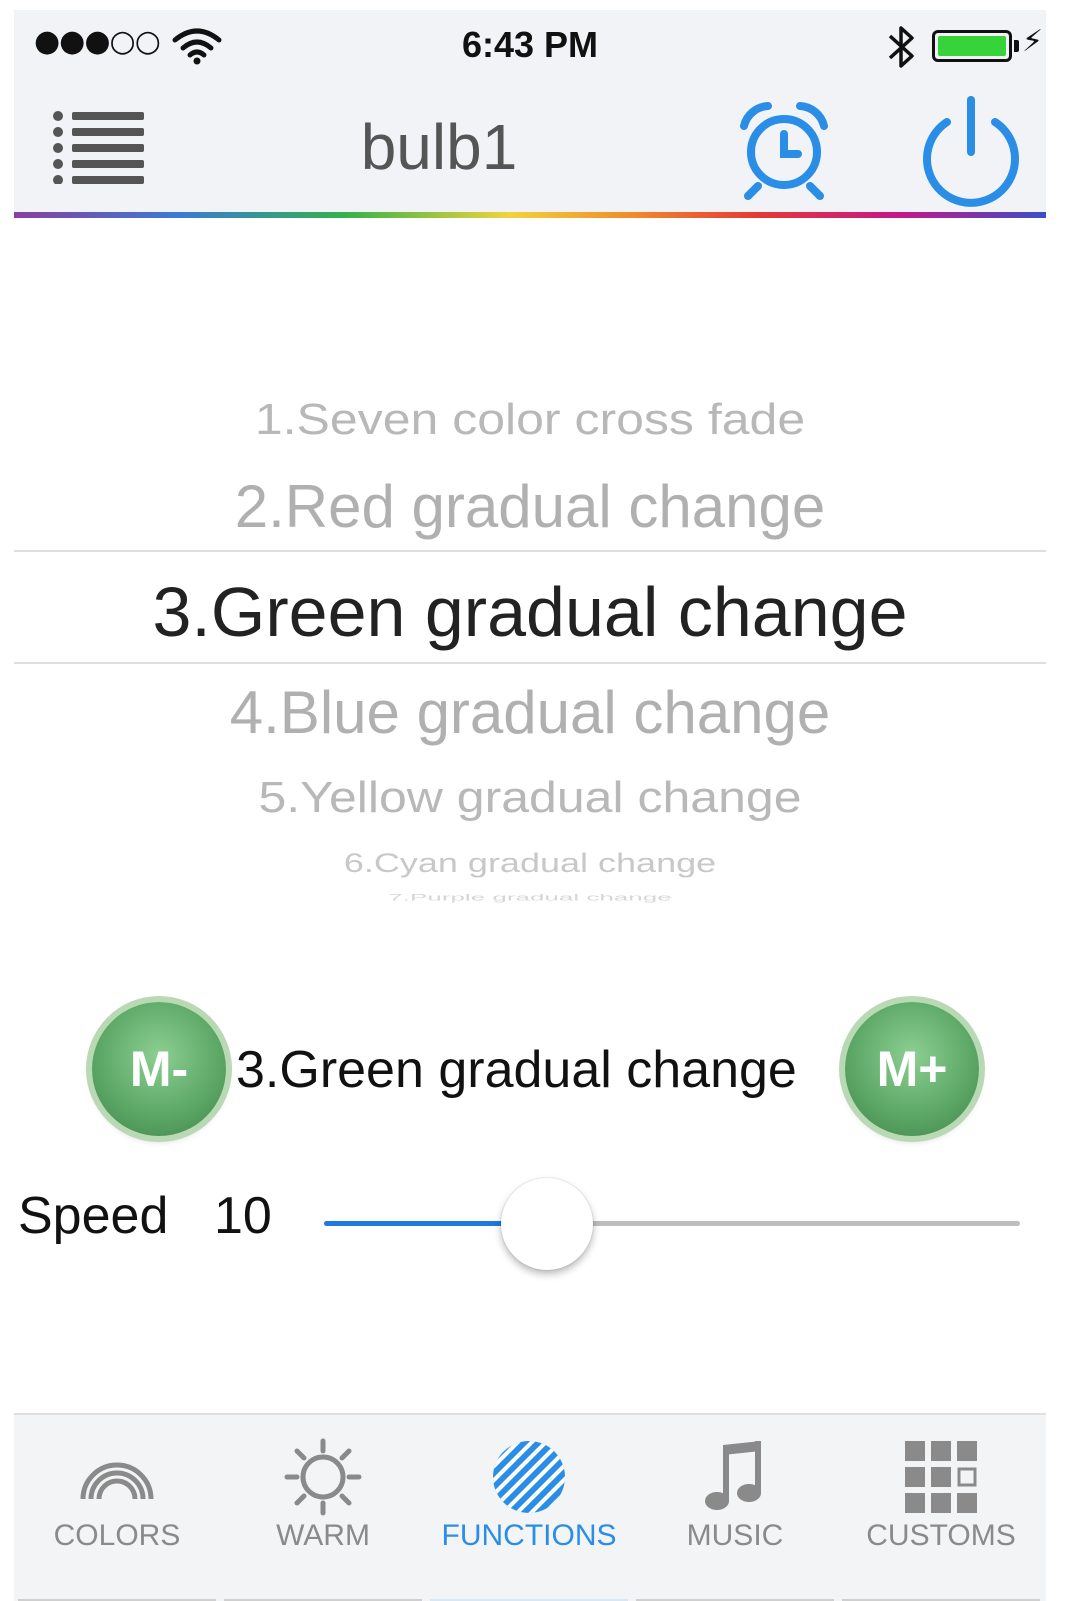 The width and height of the screenshot is (1067, 1601). I want to click on battery-icon, so click(972, 46).